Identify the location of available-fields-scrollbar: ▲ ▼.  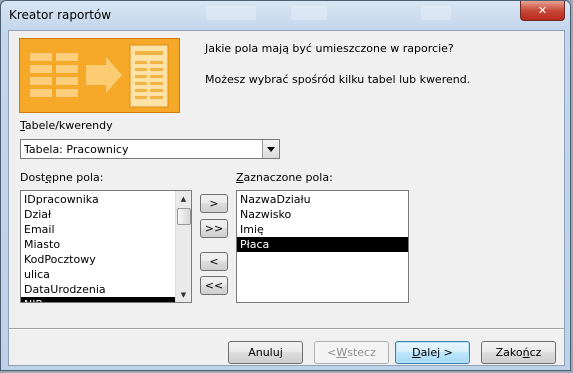
(183, 246).